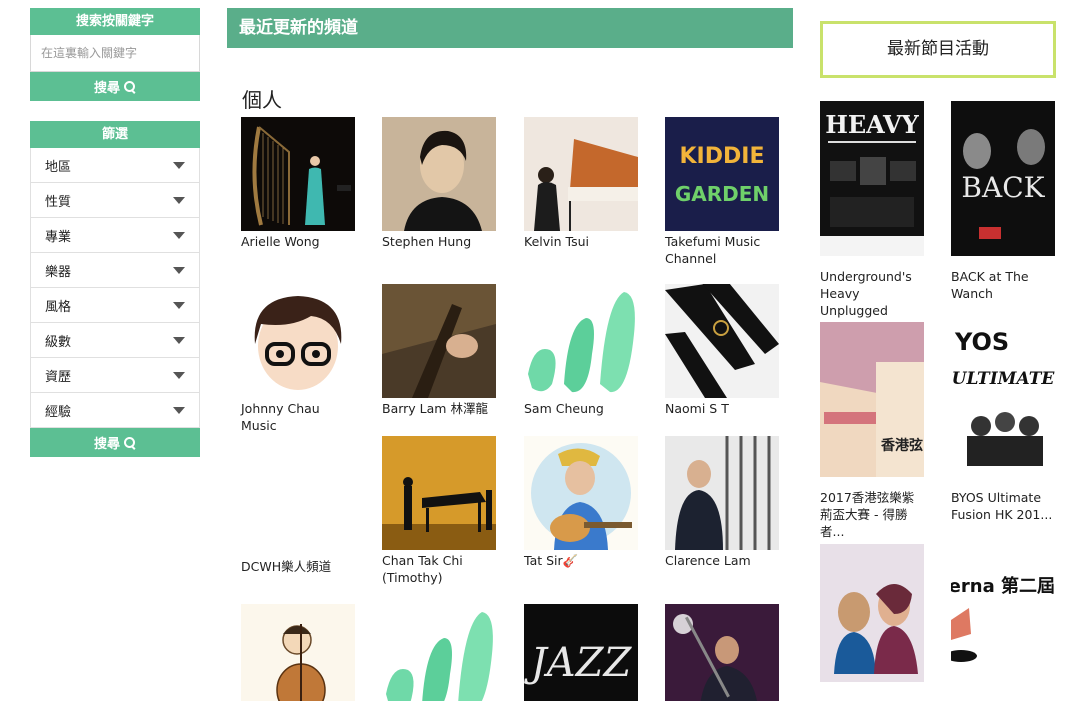  I want to click on filter-search-button: 搜尋, so click(115, 442).